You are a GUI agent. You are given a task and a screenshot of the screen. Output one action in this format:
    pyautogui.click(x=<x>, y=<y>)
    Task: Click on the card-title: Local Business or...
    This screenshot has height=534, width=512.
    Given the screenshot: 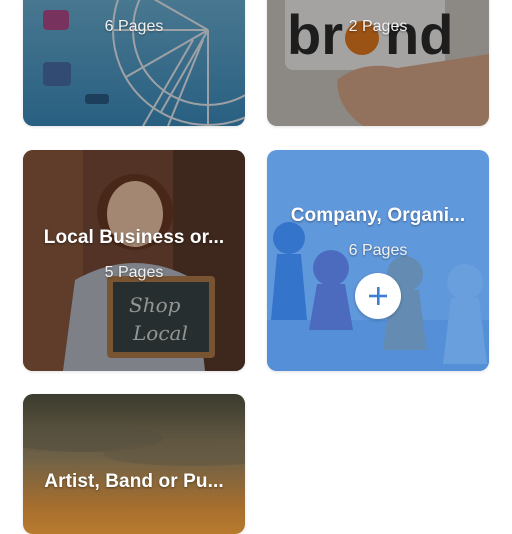 What is the action you would take?
    pyautogui.click(x=134, y=237)
    